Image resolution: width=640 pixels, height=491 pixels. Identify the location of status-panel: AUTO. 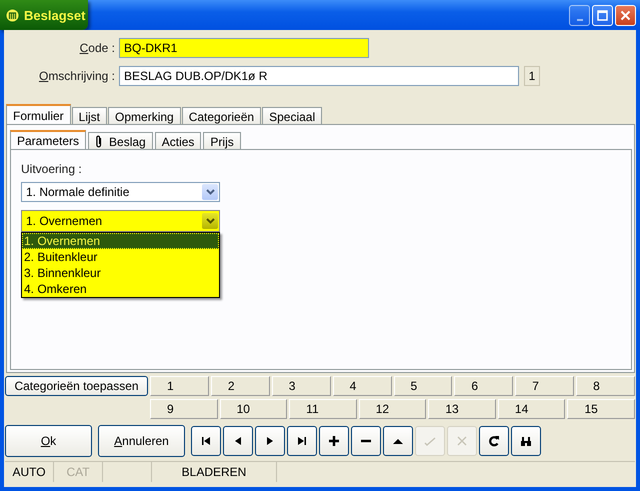
(29, 472).